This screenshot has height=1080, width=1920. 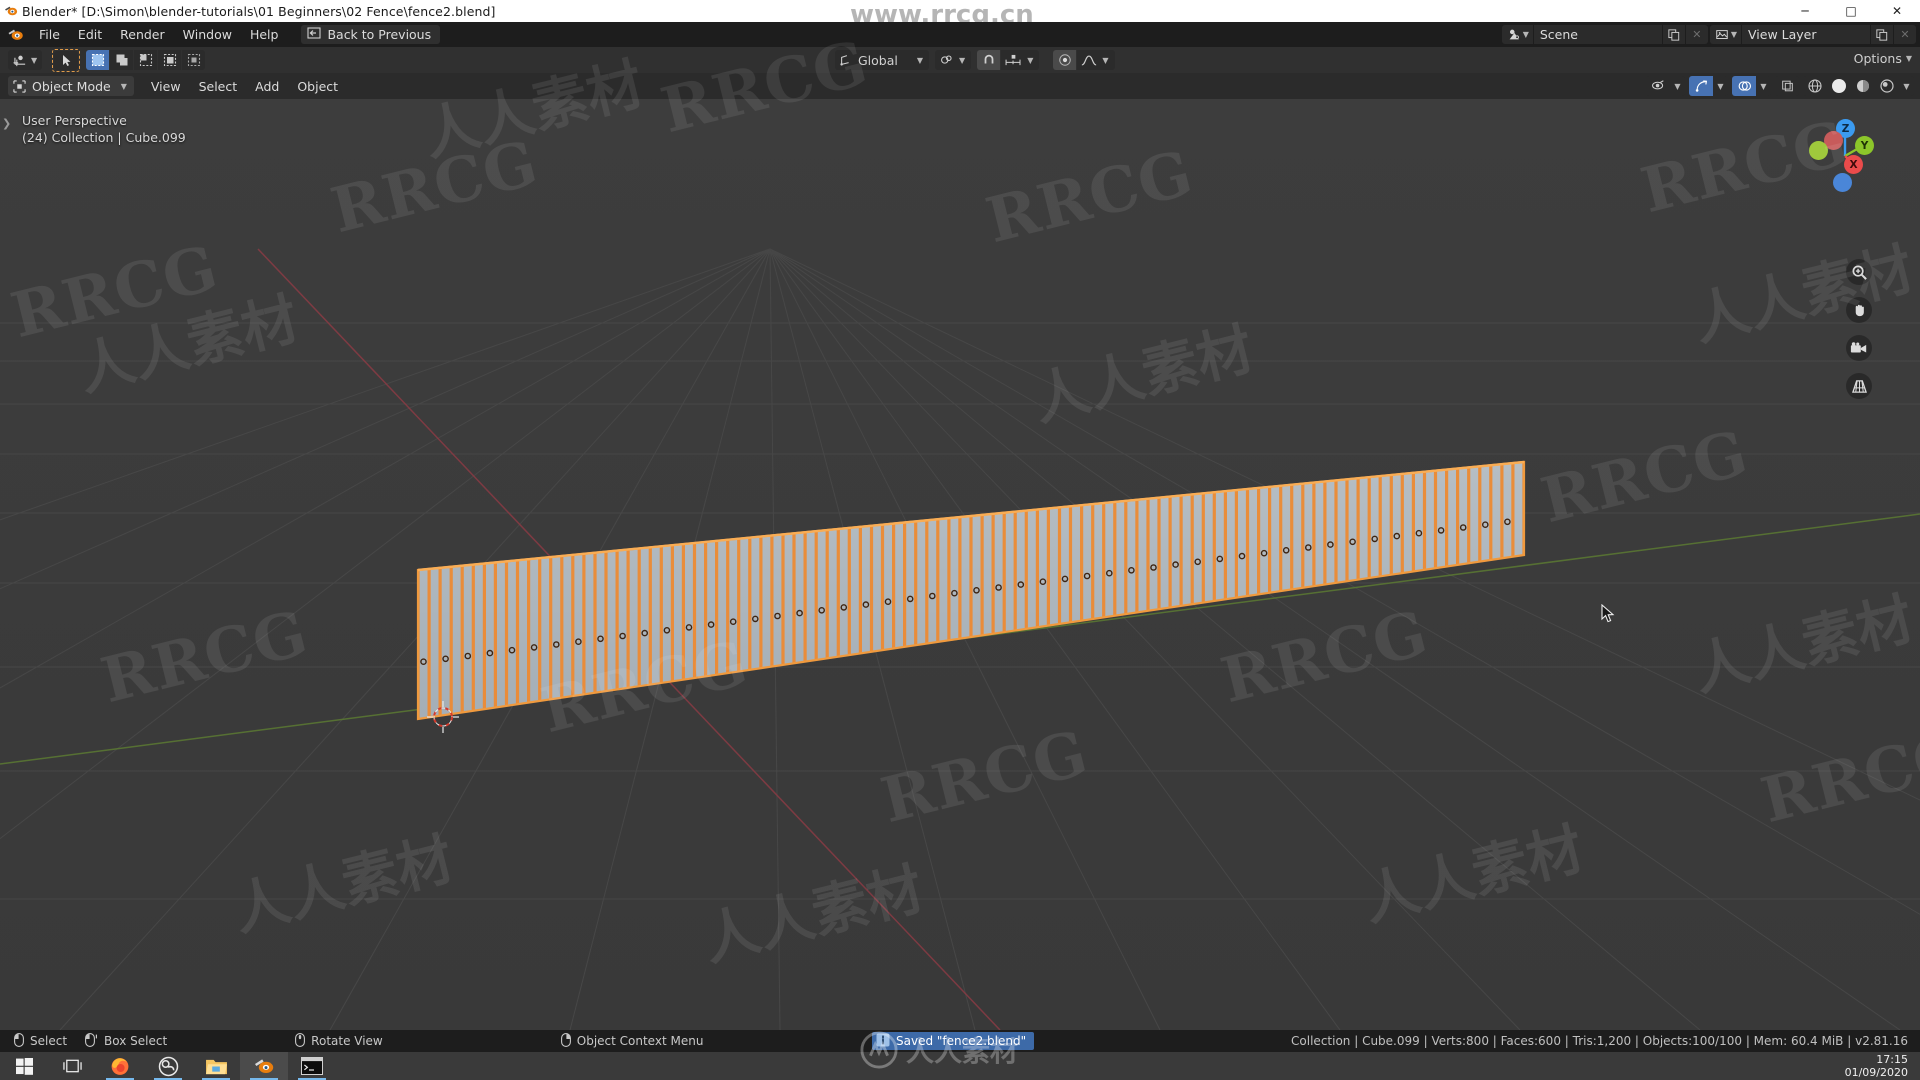 I want to click on status-object-context-menu-label: Object Context Menu, so click(x=640, y=1041).